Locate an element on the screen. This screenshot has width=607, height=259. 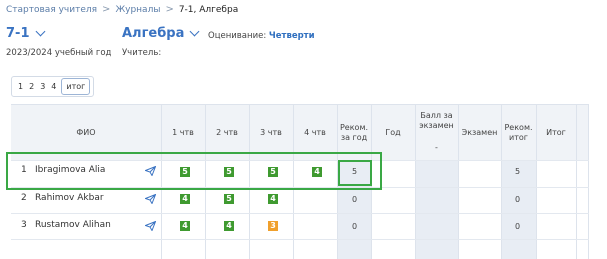
subject-dropdown: Алгебра is located at coordinates (161, 33).